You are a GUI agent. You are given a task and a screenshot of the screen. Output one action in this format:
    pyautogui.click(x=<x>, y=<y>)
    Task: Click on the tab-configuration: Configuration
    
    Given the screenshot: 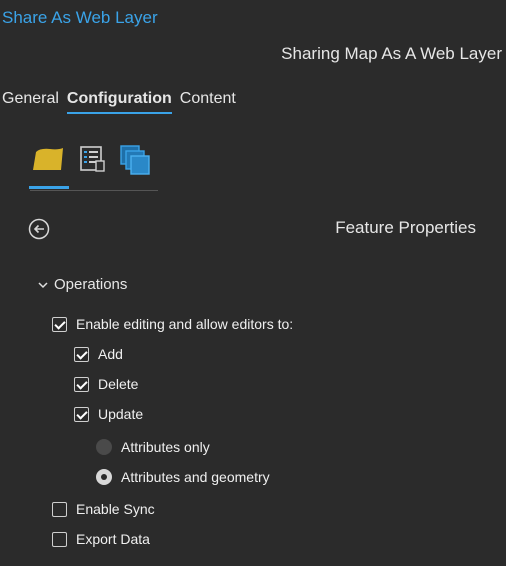 What is the action you would take?
    pyautogui.click(x=119, y=102)
    